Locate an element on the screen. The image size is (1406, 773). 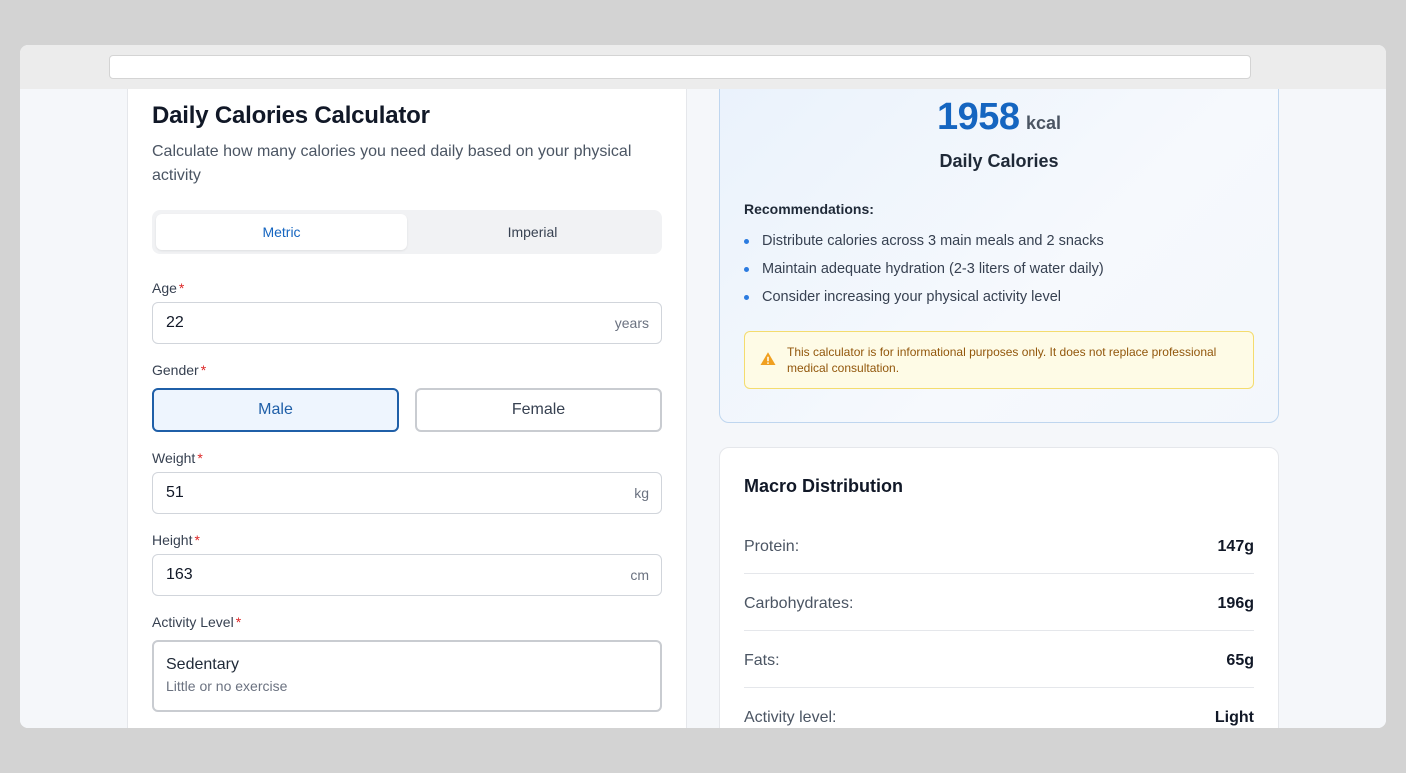
recommendations-title: Recommendations: is located at coordinates (809, 209).